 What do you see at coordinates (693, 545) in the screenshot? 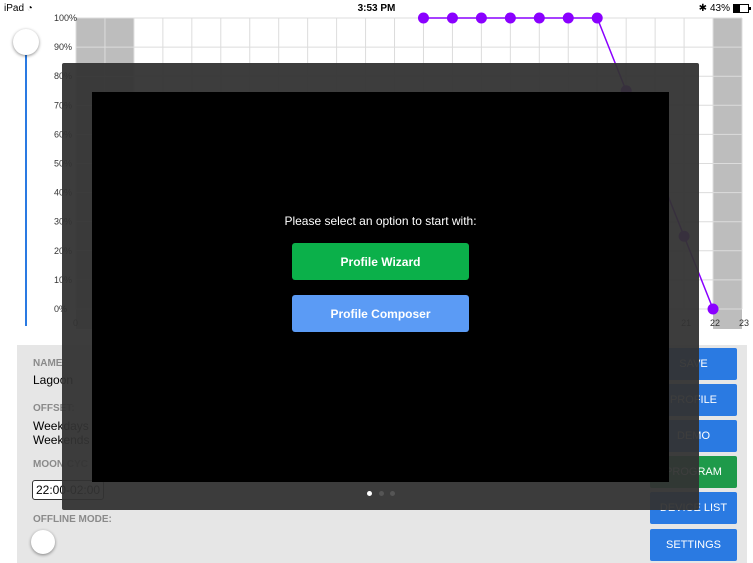
I see `settings-button: SETTINGS` at bounding box center [693, 545].